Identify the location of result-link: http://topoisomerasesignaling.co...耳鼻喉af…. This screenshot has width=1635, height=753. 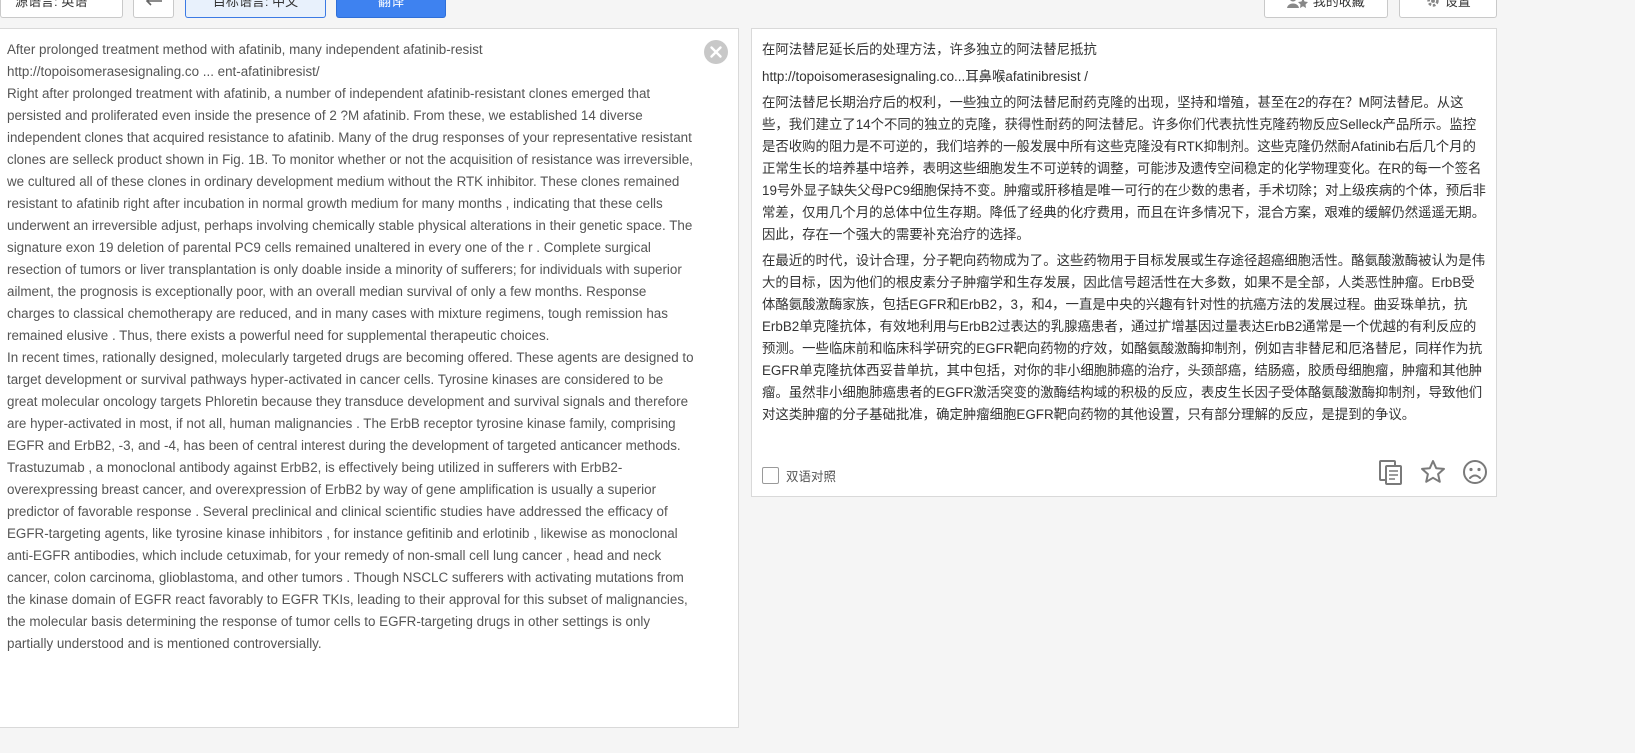
(925, 76).